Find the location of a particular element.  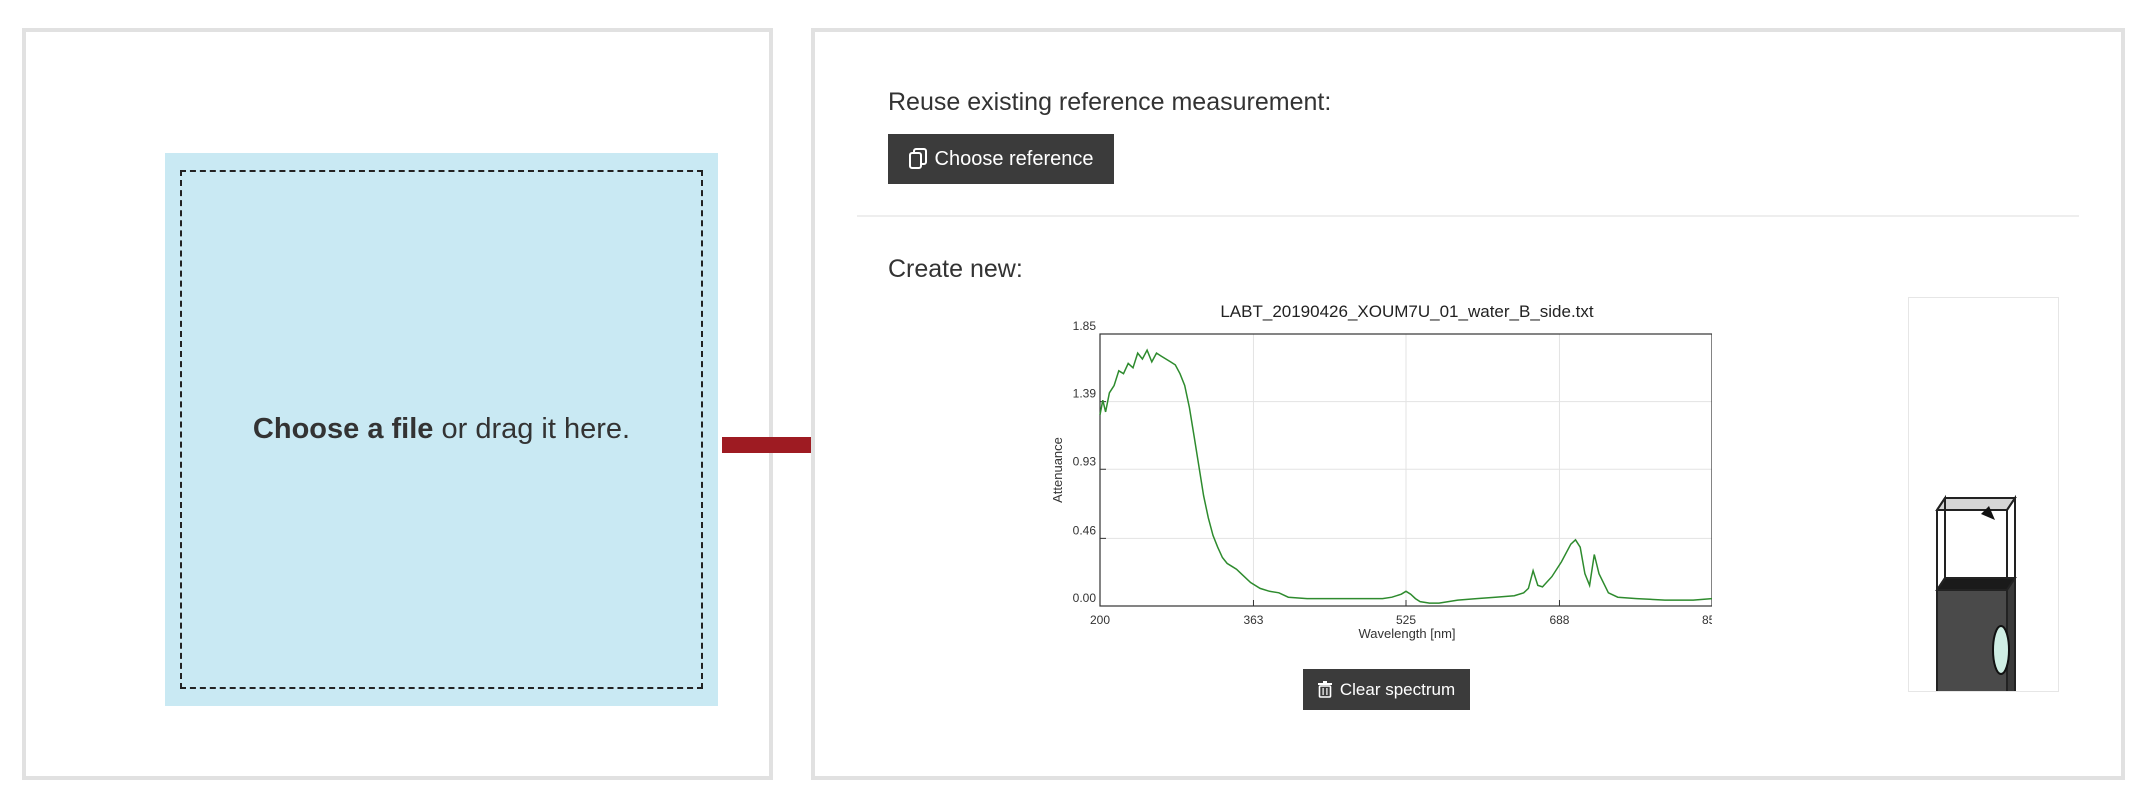

x-axis-label: Wavelength [nm] is located at coordinates (1406, 633).